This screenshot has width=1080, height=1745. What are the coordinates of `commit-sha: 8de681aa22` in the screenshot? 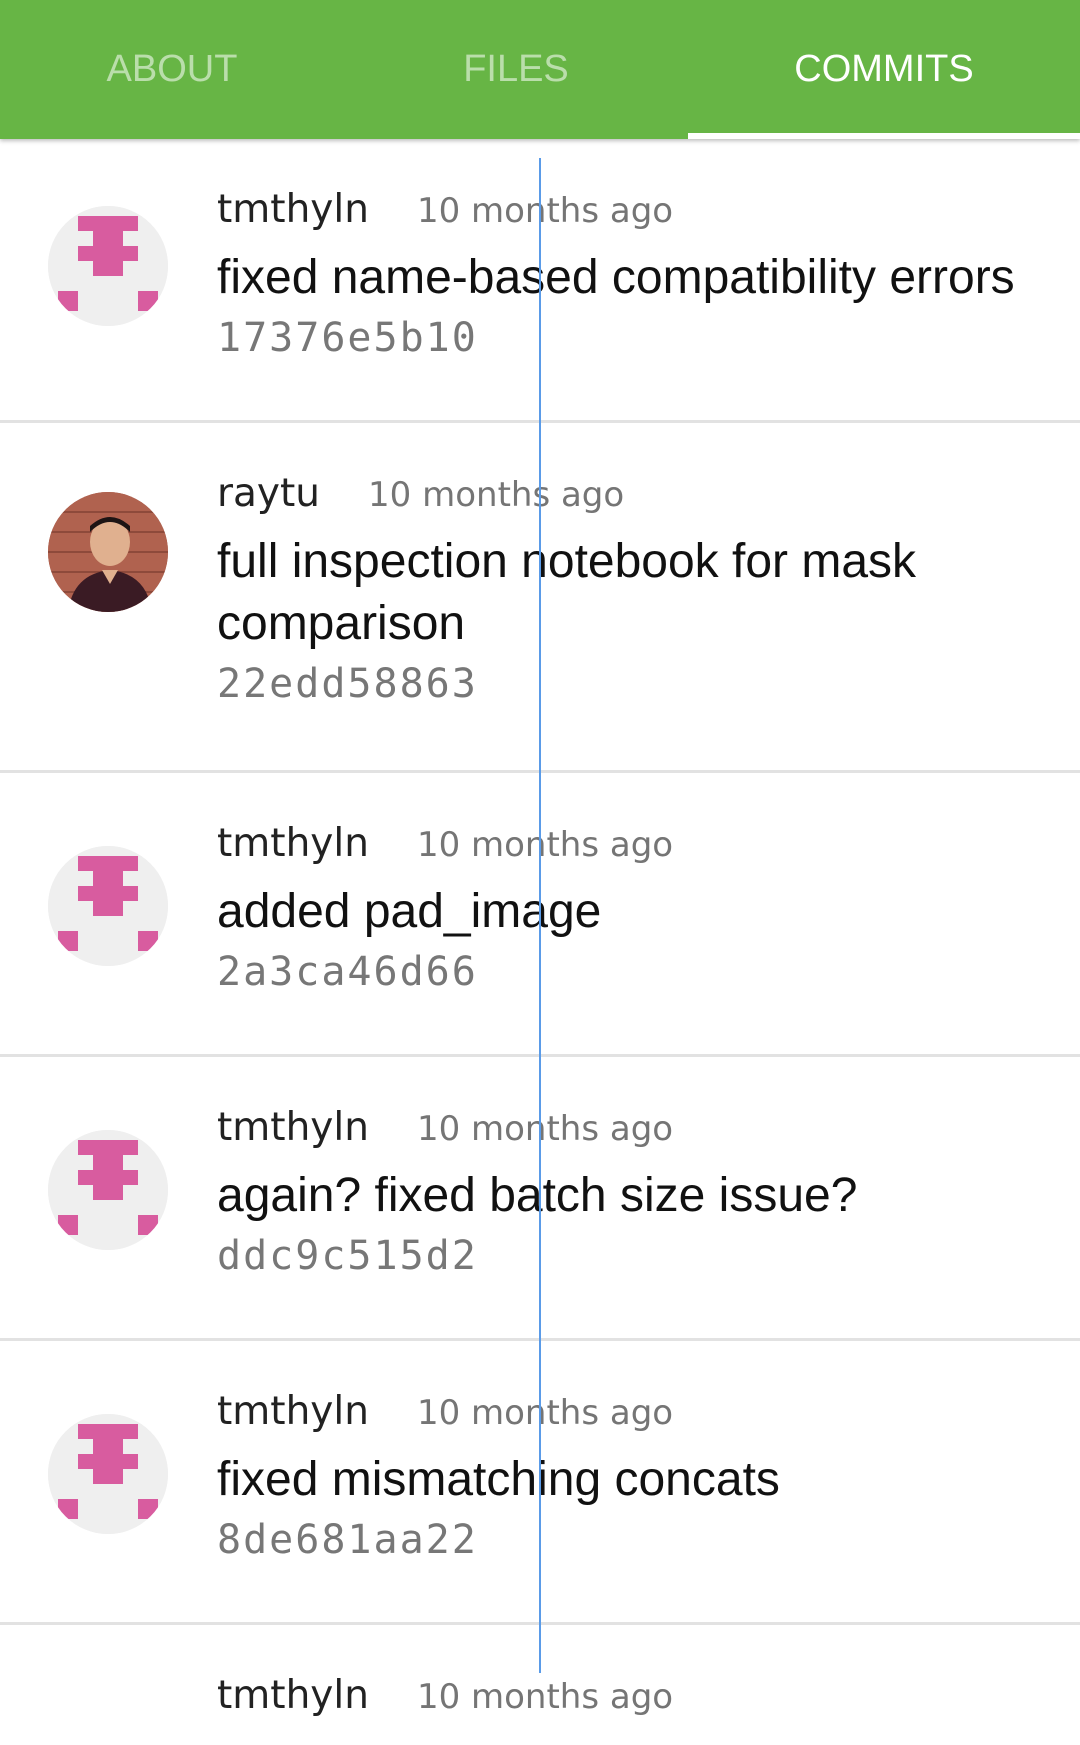 It's located at (347, 1540).